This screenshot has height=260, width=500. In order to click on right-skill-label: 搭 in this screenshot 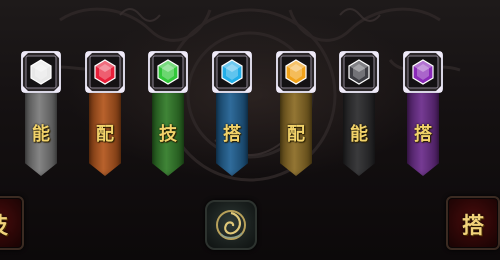, I will do `click(472, 226)`.